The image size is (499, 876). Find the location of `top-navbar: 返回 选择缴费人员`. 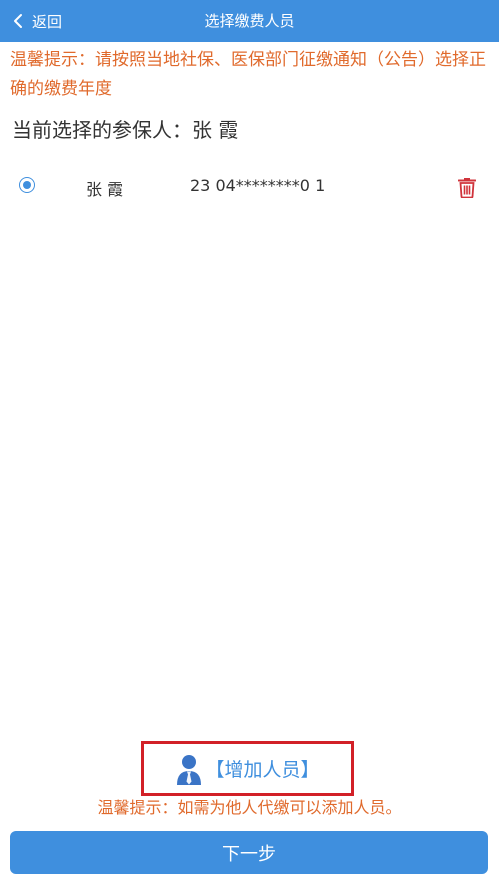

top-navbar: 返回 选择缴费人员 is located at coordinates (249, 21).